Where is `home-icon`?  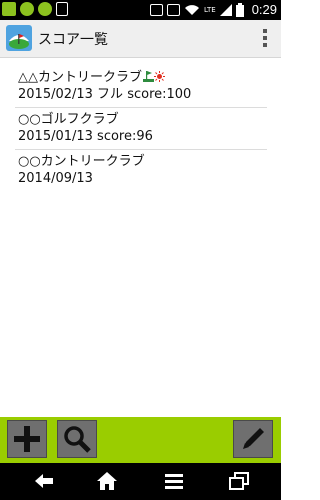 home-icon is located at coordinates (107, 481).